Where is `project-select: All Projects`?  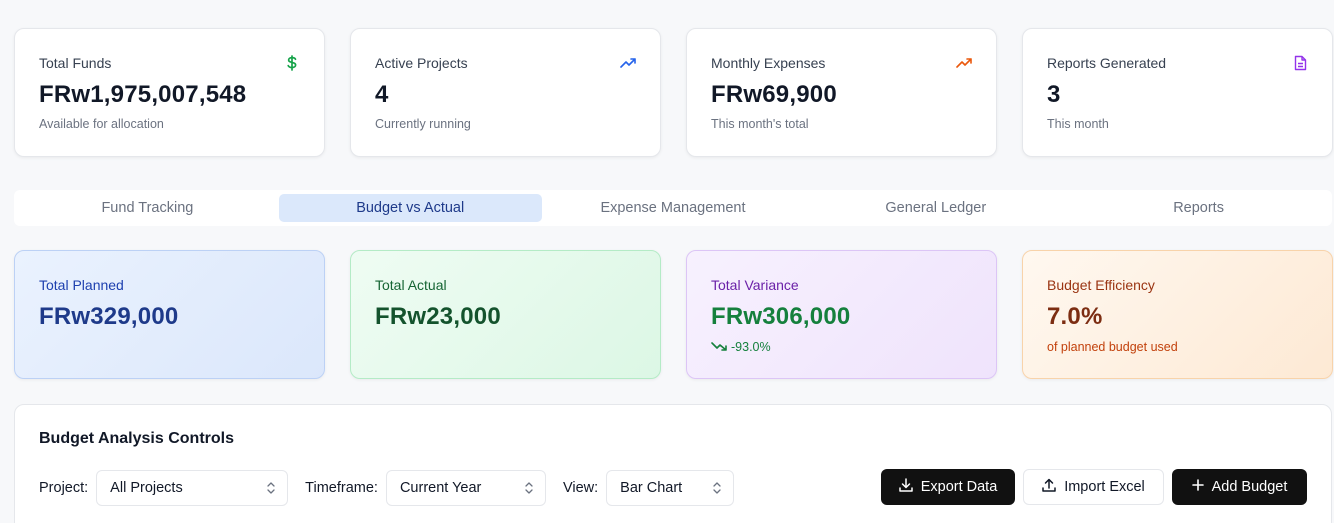
project-select: All Projects is located at coordinates (192, 487).